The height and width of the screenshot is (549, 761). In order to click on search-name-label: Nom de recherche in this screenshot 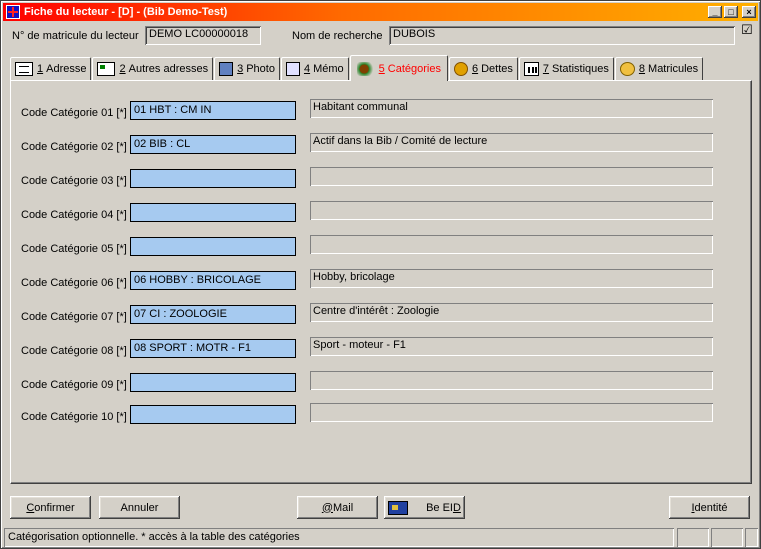, I will do `click(337, 36)`.